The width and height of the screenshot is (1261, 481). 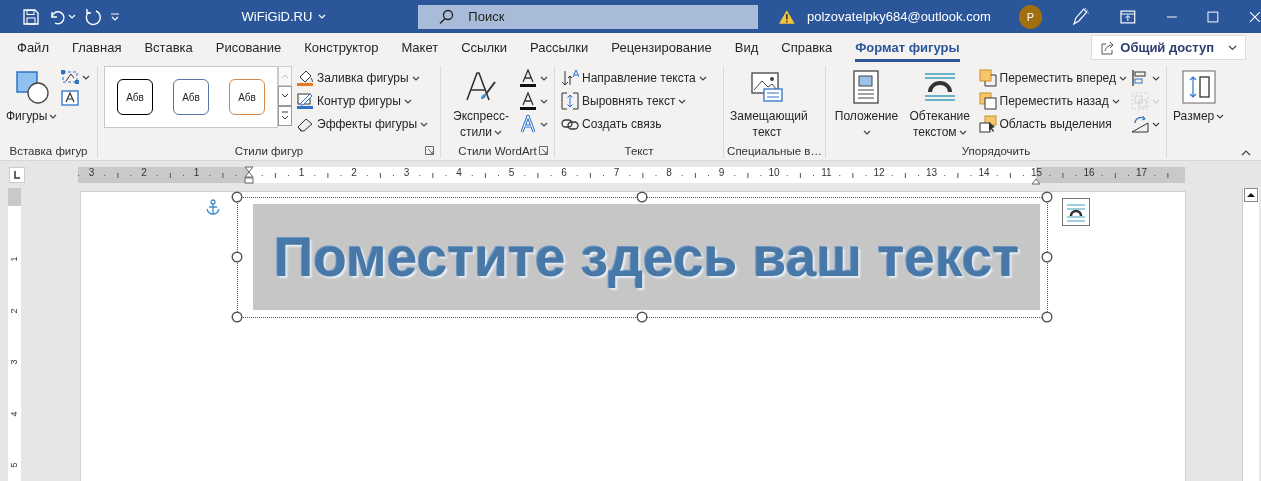 What do you see at coordinates (1052, 78) in the screenshot?
I see `ribbon-button: Переместить вперед` at bounding box center [1052, 78].